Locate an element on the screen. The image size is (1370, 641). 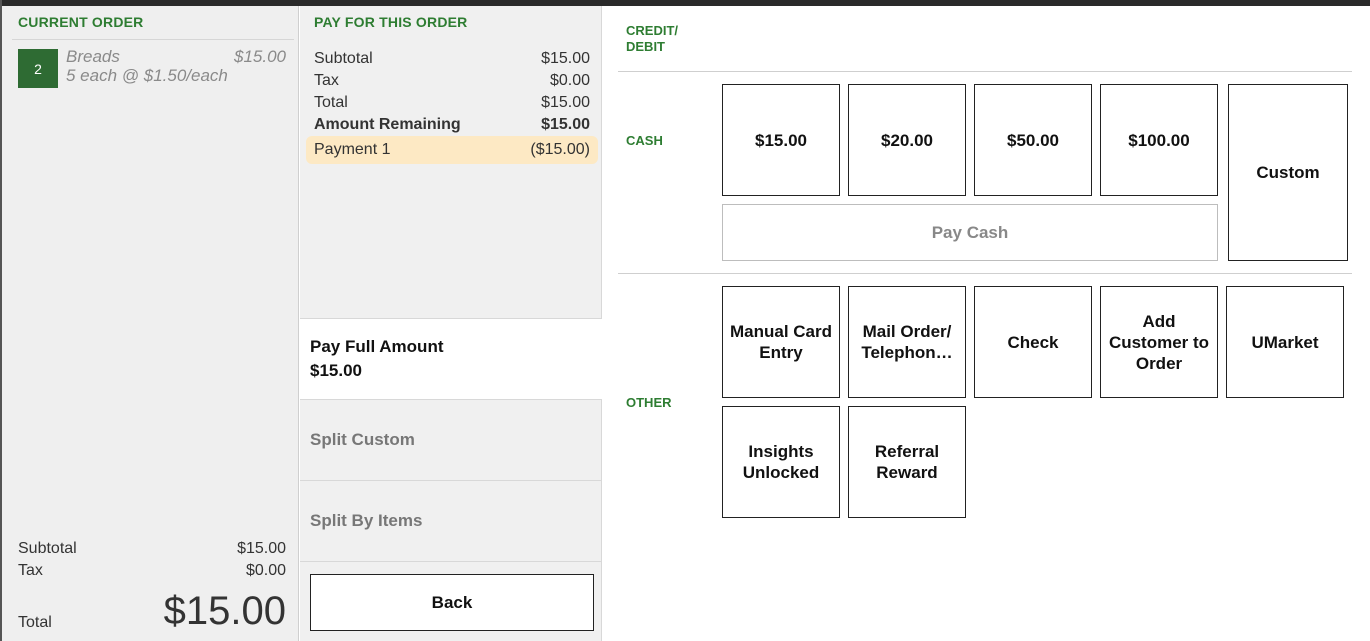
order-line-item: 2 Breads $15.00 5 each @ $1.50/each is located at coordinates (153, 69).